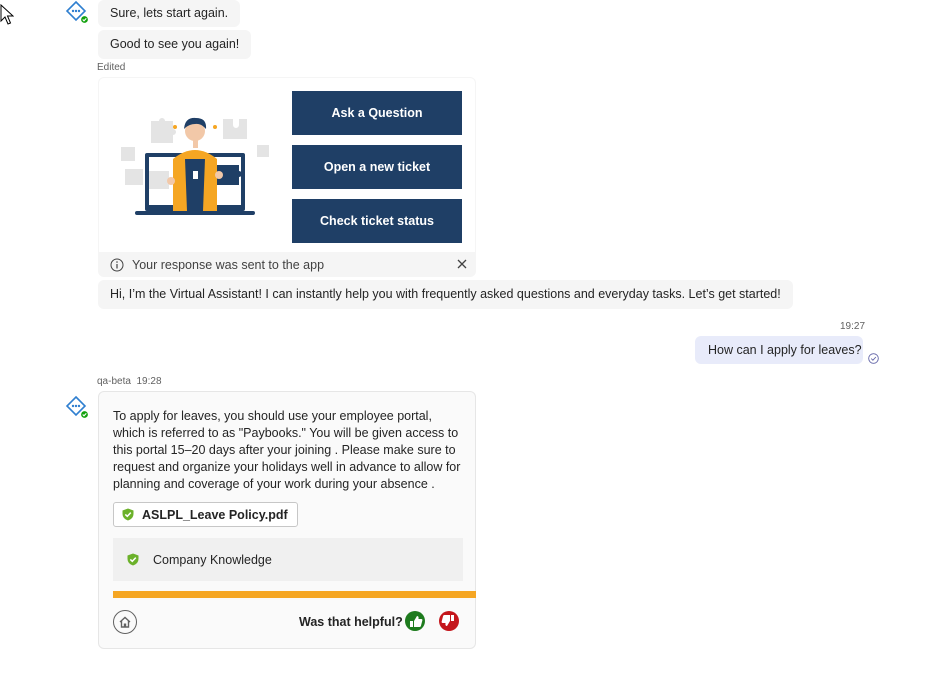 The height and width of the screenshot is (677, 947). What do you see at coordinates (196, 163) in the screenshot?
I see `assistant-illustration` at bounding box center [196, 163].